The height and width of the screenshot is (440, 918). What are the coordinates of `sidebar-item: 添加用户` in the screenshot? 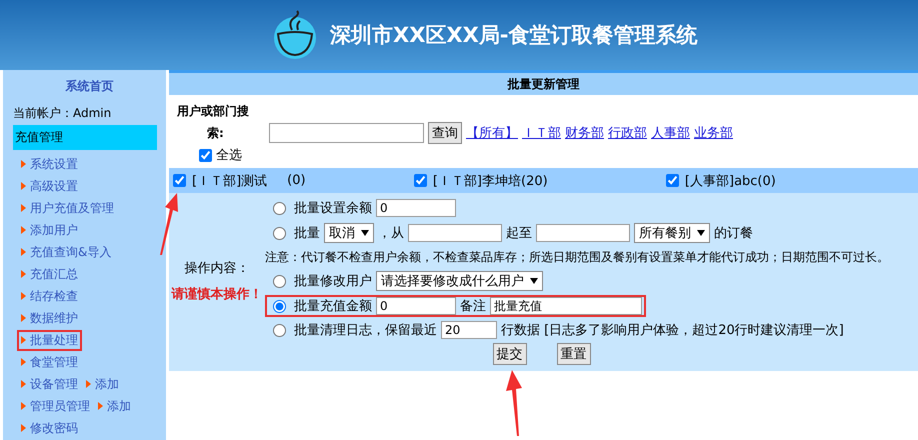 It's located at (89, 230).